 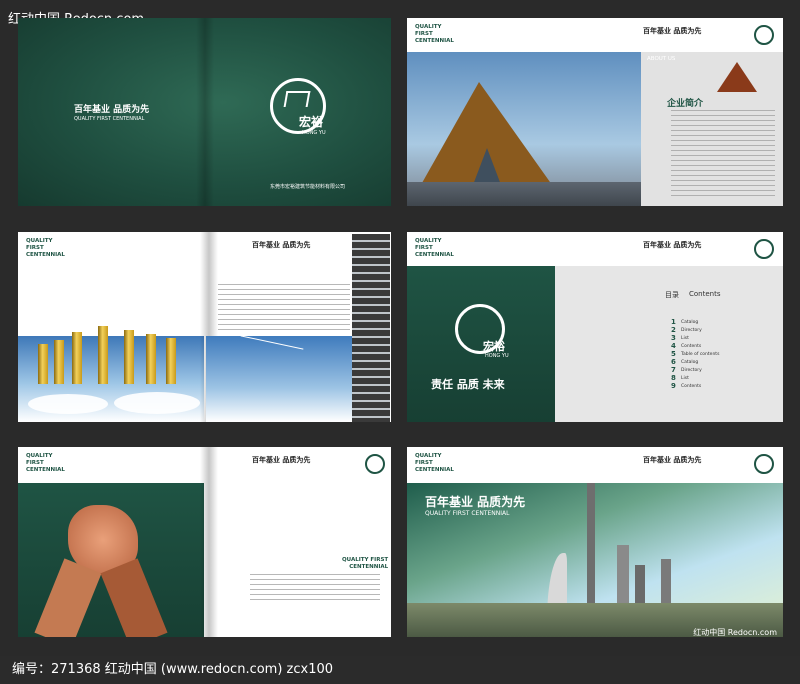 What do you see at coordinates (475, 502) in the screenshot?
I see `skyline-title-cn: 百年基业 品质为先` at bounding box center [475, 502].